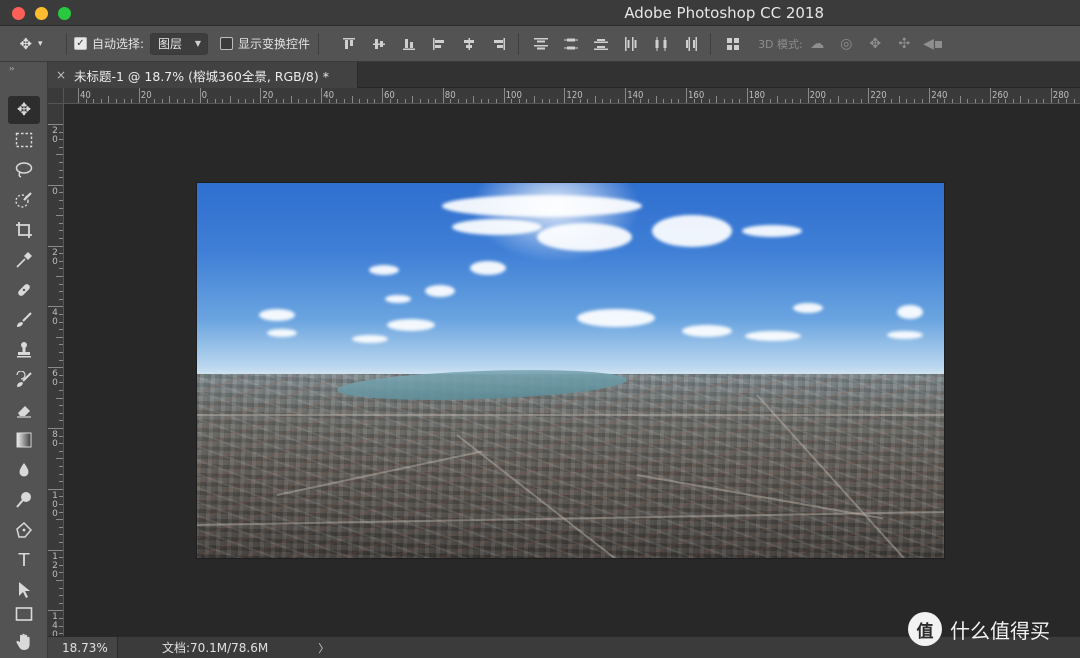  What do you see at coordinates (904, 44) in the screenshot?
I see `3d-slide-button: ✣` at bounding box center [904, 44].